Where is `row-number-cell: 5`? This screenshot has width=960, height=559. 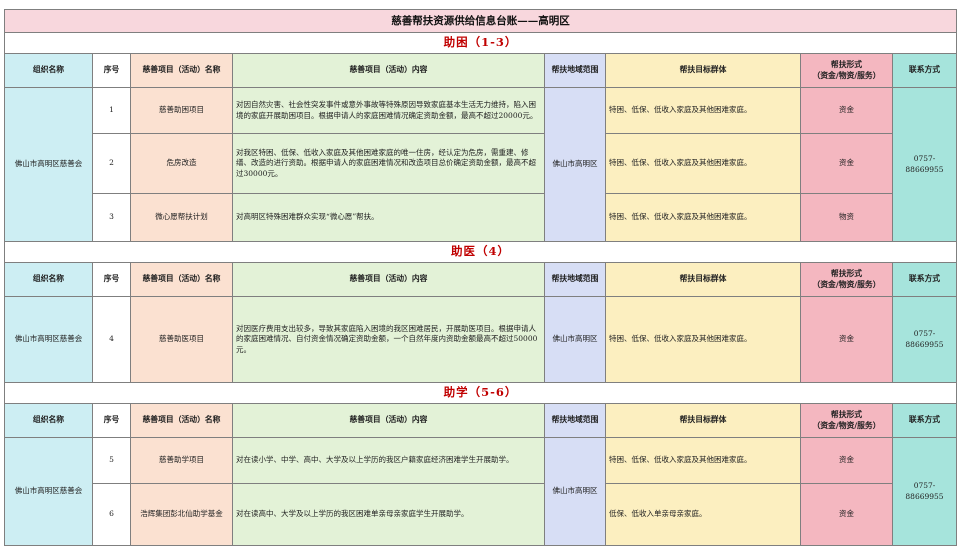
row-number-cell: 5 is located at coordinates (111, 460).